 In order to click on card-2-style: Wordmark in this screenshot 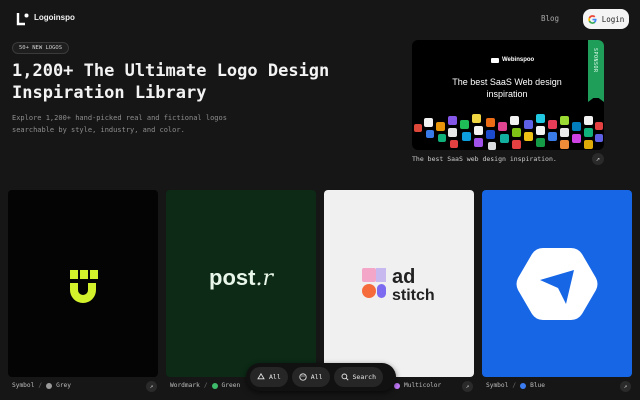, I will do `click(185, 385)`.